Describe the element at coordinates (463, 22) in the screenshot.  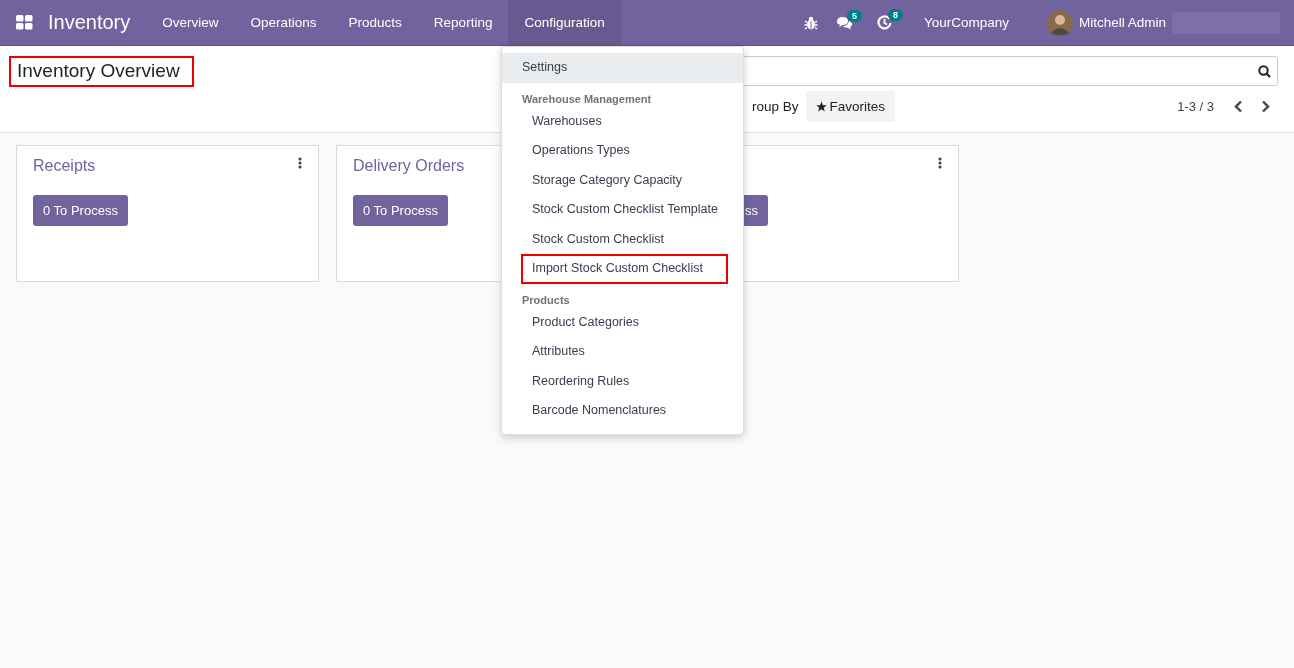
I see `menu-item: Reporting` at that location.